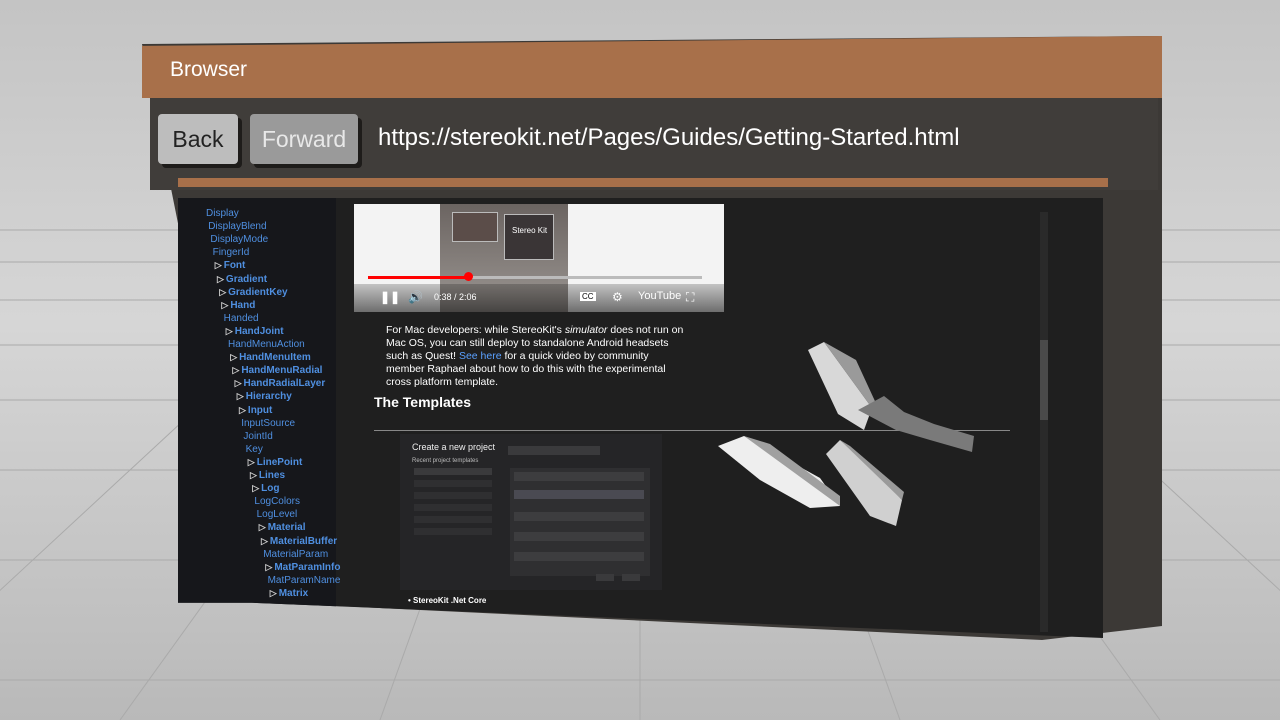  What do you see at coordinates (307, 567) in the screenshot?
I see `sidebar-item-label: MatParamInfo` at bounding box center [307, 567].